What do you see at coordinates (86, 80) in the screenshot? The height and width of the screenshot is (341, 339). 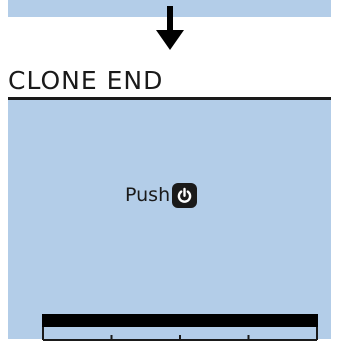 I see `screen-title: CLONE END` at bounding box center [86, 80].